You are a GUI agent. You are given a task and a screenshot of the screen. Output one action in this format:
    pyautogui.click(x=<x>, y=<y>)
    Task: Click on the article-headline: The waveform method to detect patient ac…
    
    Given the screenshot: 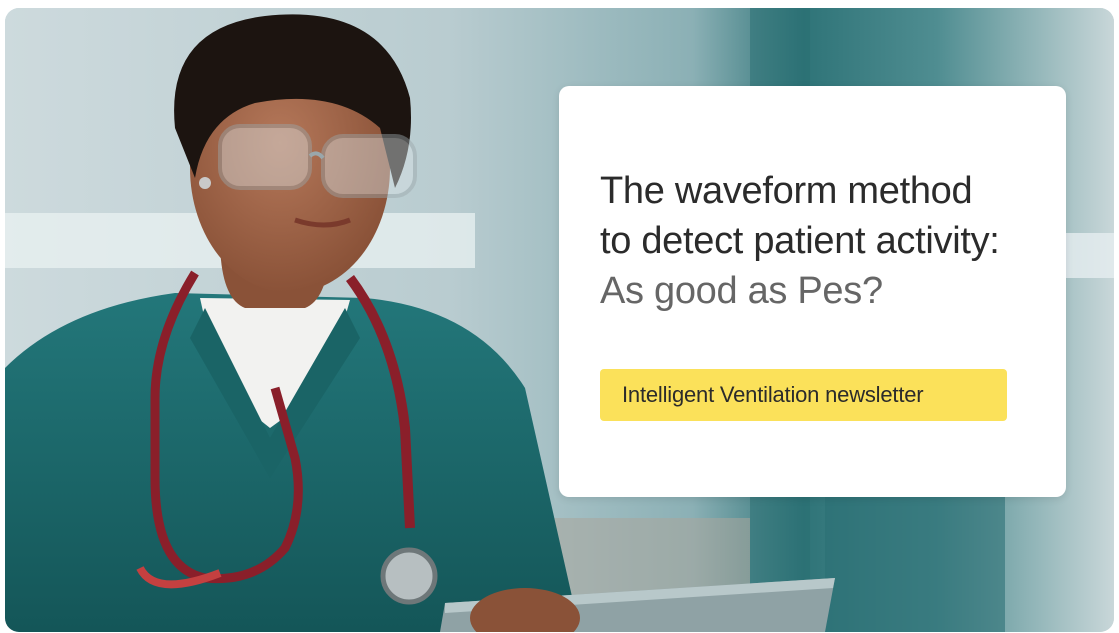 What is the action you would take?
    pyautogui.click(x=825, y=241)
    